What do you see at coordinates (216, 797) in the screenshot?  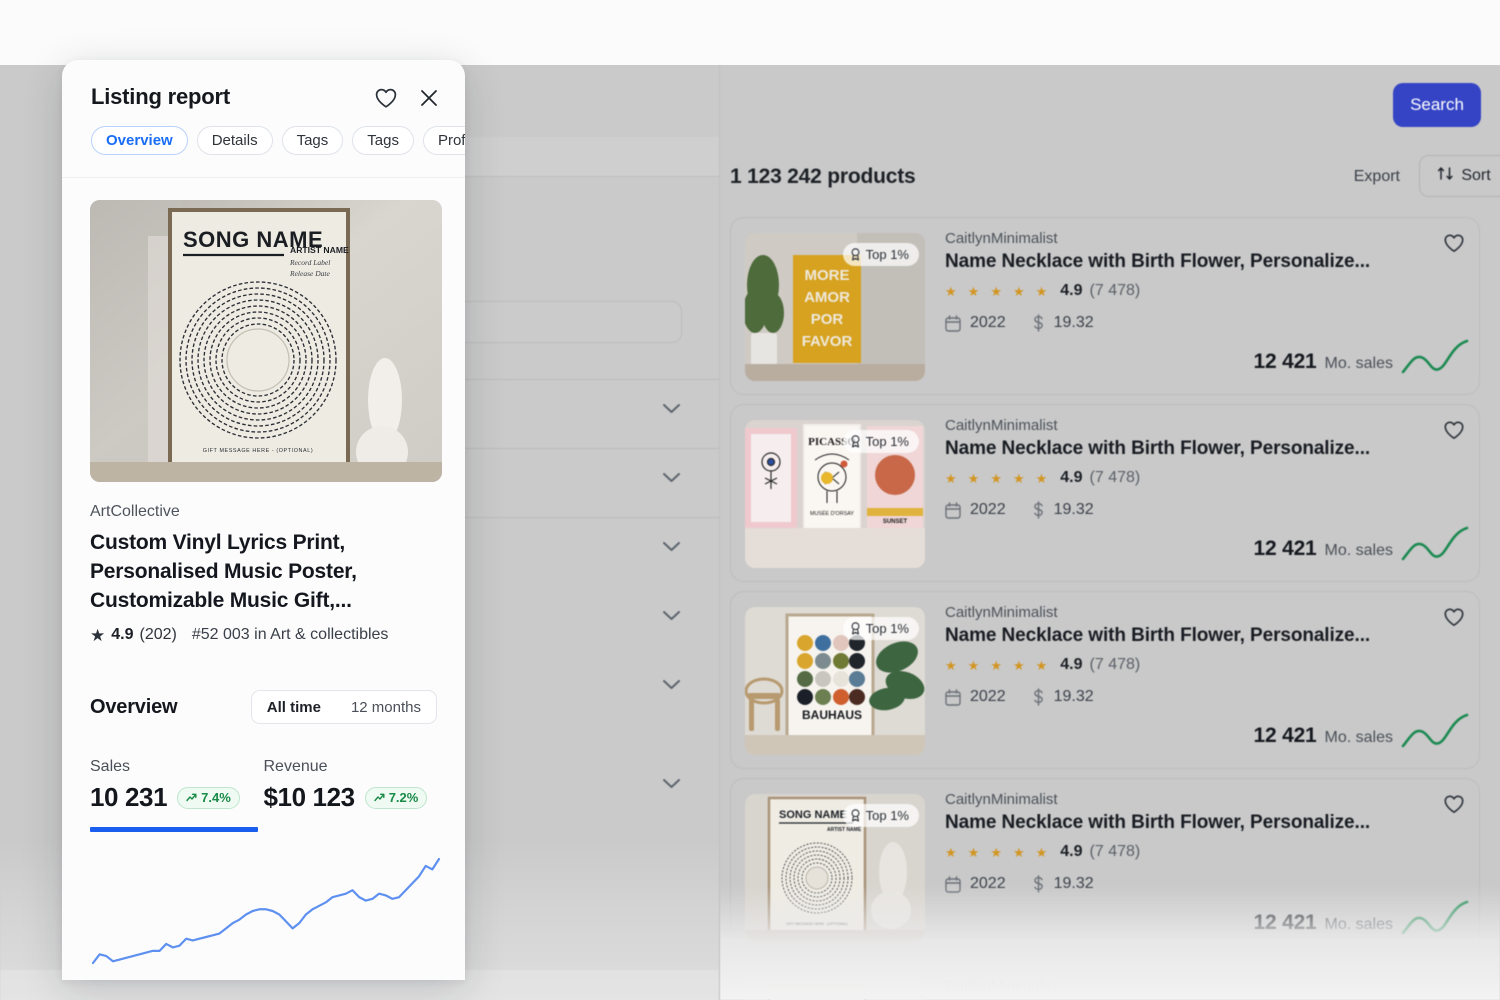 I see `stat-delta-value: 7.4%` at bounding box center [216, 797].